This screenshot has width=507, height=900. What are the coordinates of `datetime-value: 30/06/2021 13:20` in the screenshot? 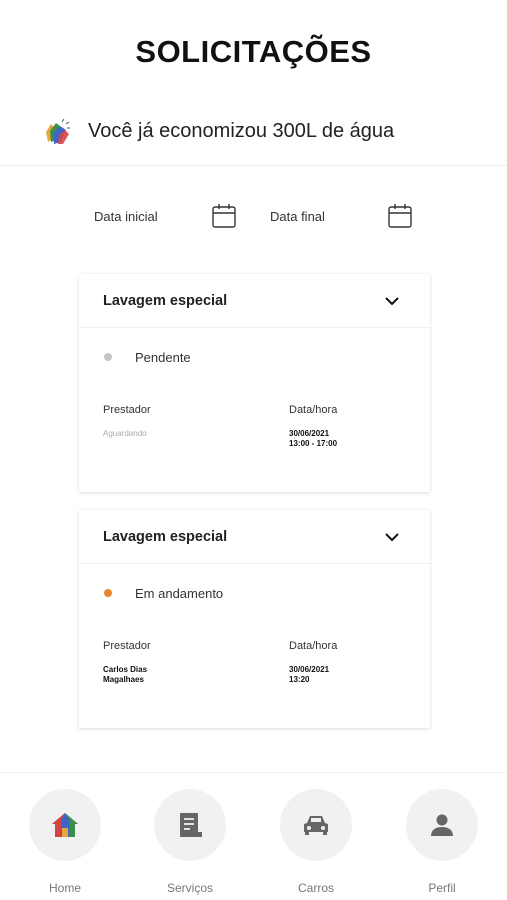 It's located at (309, 675).